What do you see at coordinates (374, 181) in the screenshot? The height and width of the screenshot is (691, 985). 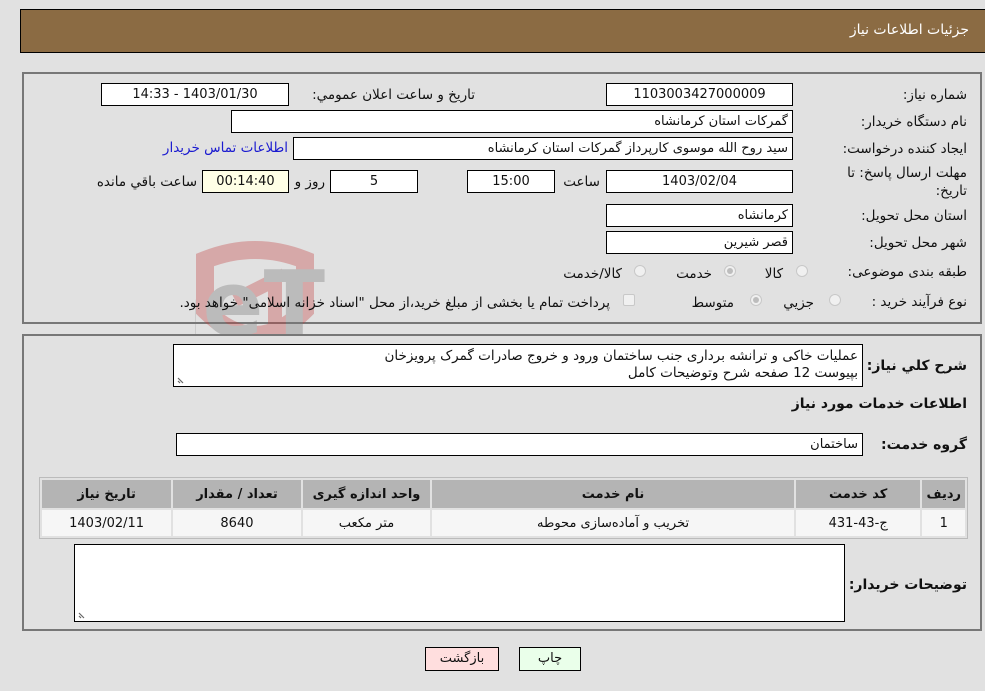 I see `days-remaining-field: 5` at bounding box center [374, 181].